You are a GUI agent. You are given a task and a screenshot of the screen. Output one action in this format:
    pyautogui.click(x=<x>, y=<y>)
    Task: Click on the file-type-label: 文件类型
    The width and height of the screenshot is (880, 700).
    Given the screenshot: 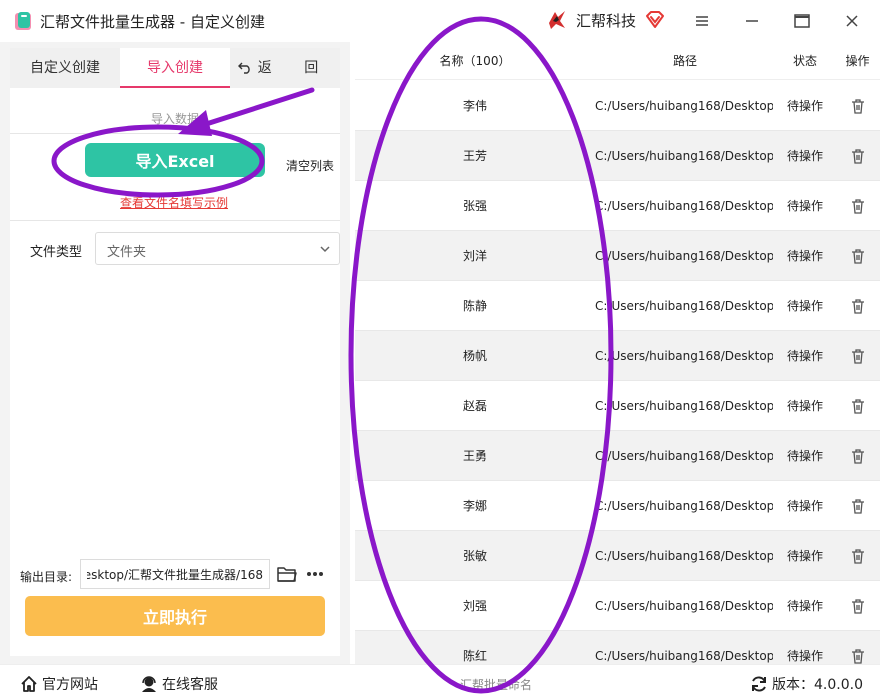 What is the action you would take?
    pyautogui.click(x=56, y=252)
    